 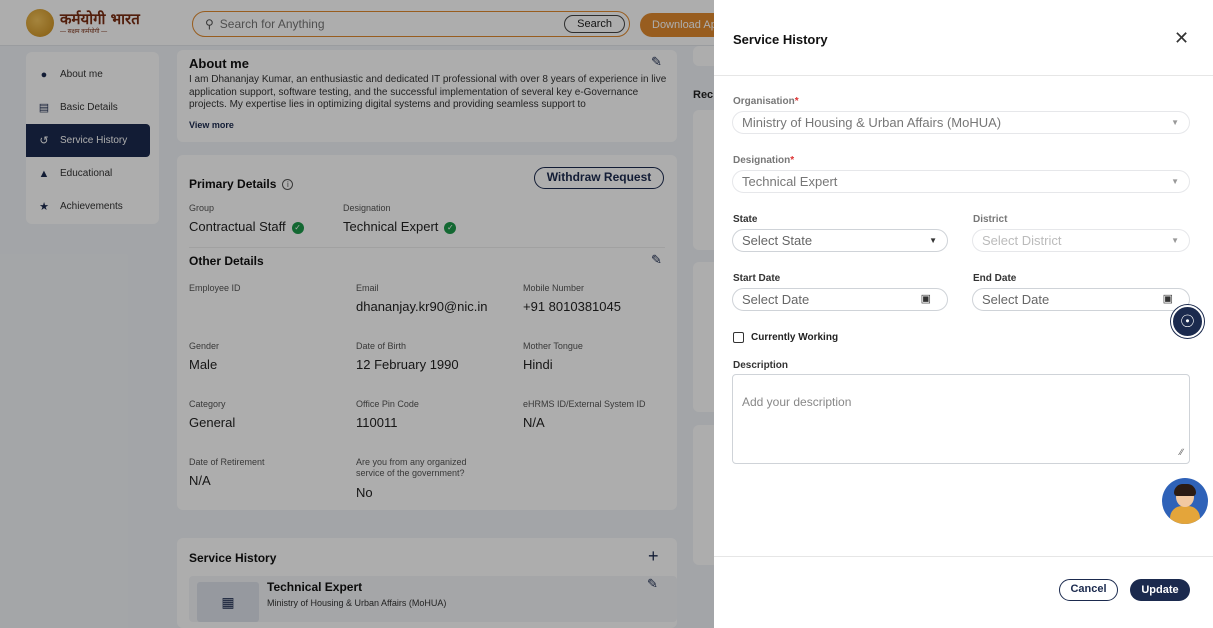 What do you see at coordinates (745, 219) in the screenshot?
I see `state-label: State` at bounding box center [745, 219].